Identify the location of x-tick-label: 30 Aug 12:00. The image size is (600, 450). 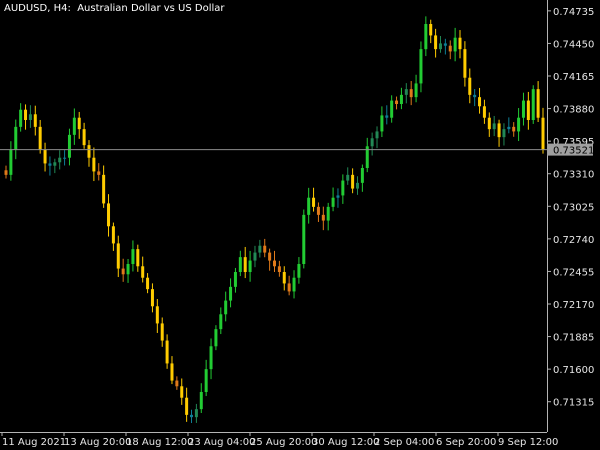
(345, 442).